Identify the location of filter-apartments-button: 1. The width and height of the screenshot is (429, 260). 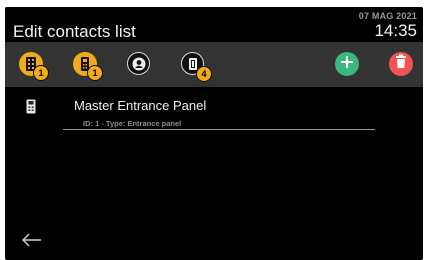
(34, 66).